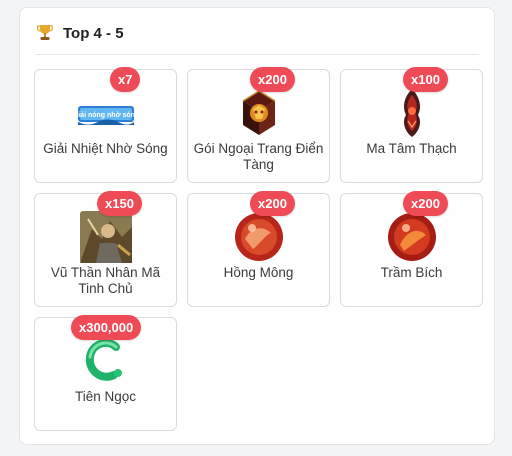 The width and height of the screenshot is (512, 456). Describe the element at coordinates (105, 237) in the screenshot. I see `warrior-portrait-icon` at that location.